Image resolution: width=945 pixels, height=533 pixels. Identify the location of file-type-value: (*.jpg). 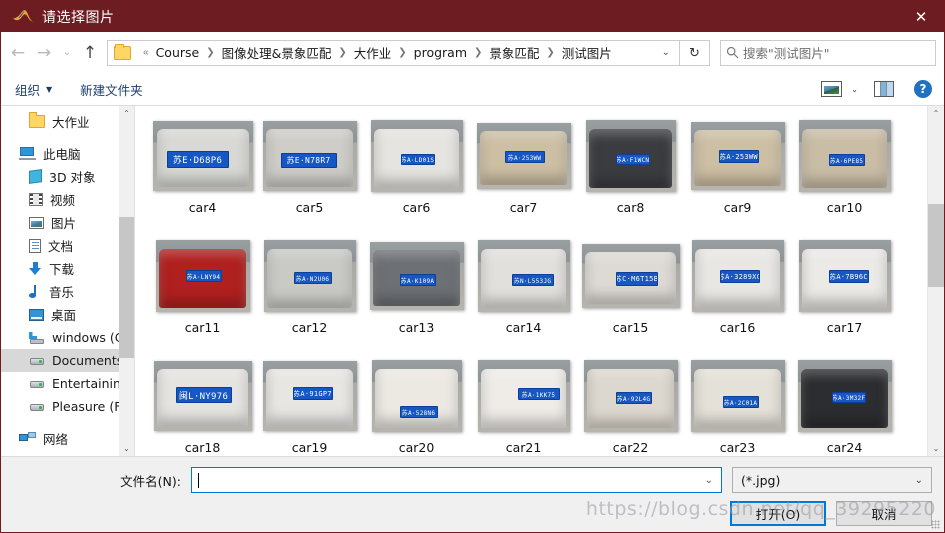
(761, 480).